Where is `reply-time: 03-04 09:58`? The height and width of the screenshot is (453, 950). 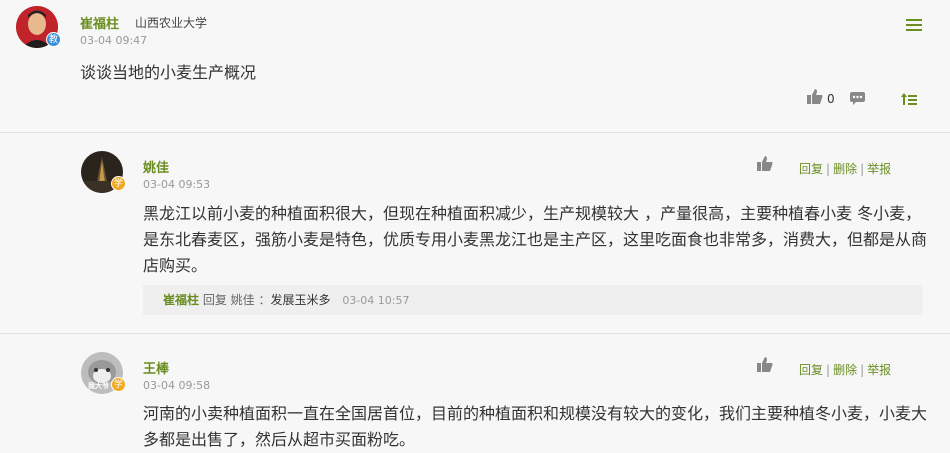
reply-time: 03-04 09:58 is located at coordinates (177, 385).